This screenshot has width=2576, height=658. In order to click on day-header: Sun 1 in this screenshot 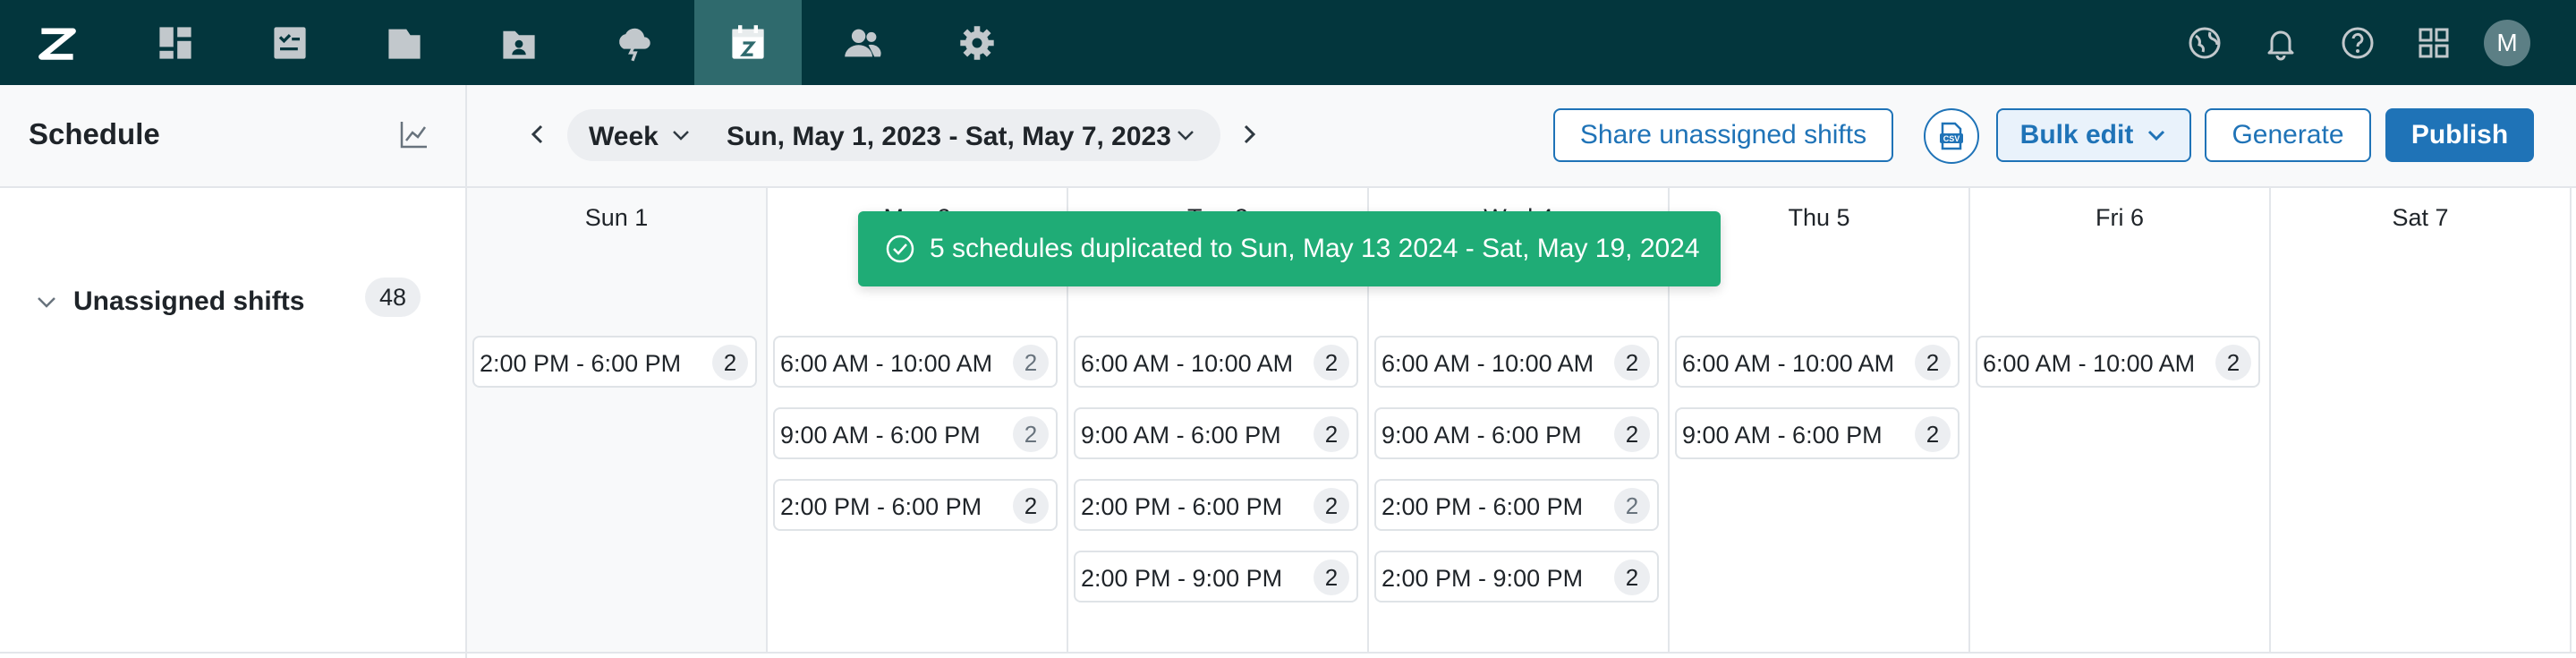, I will do `click(616, 217)`.